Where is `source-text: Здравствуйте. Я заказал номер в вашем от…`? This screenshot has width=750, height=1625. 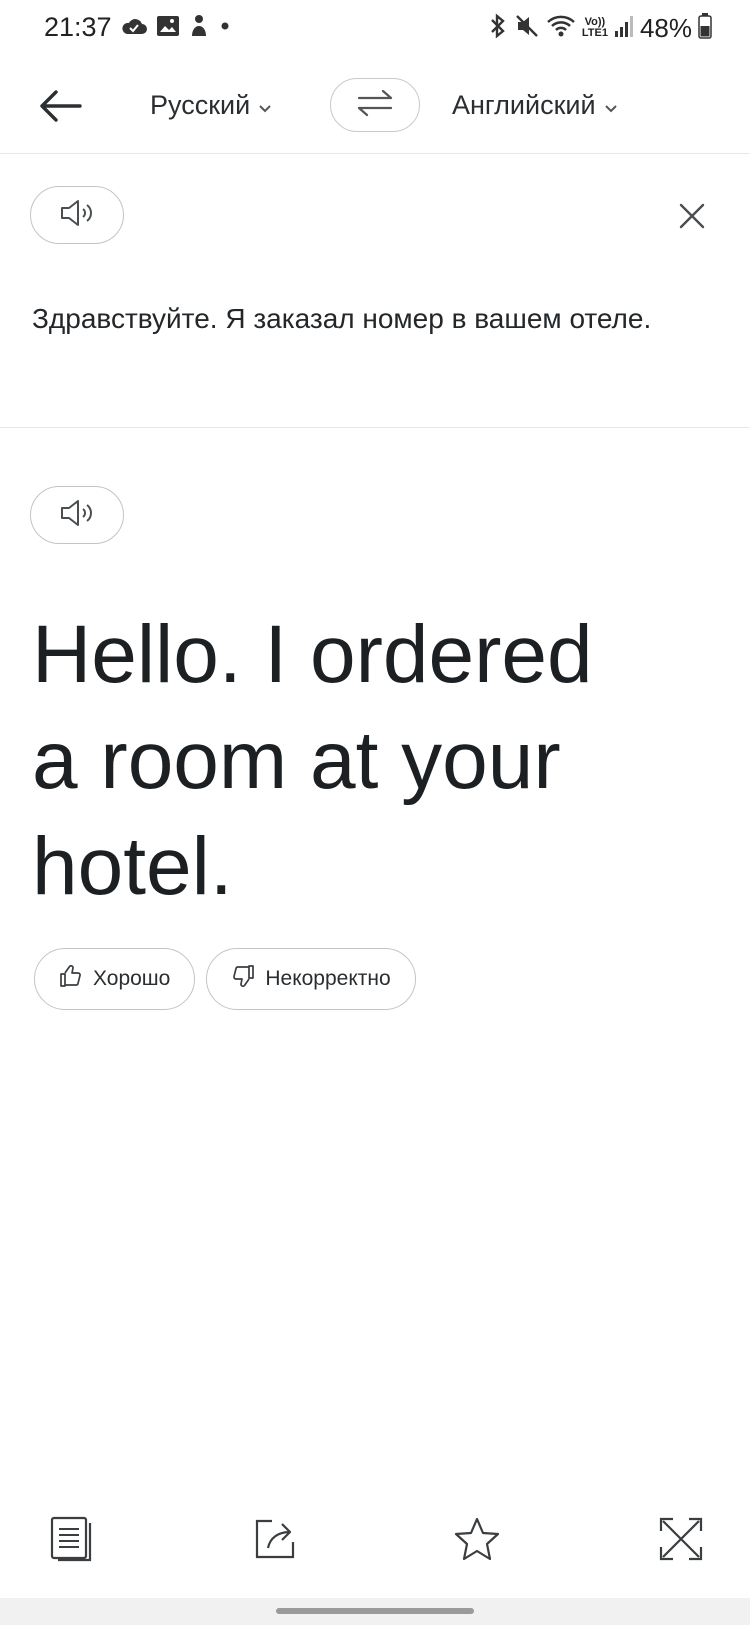 source-text: Здравствуйте. Я заказал номер в вашем от… is located at coordinates (352, 319).